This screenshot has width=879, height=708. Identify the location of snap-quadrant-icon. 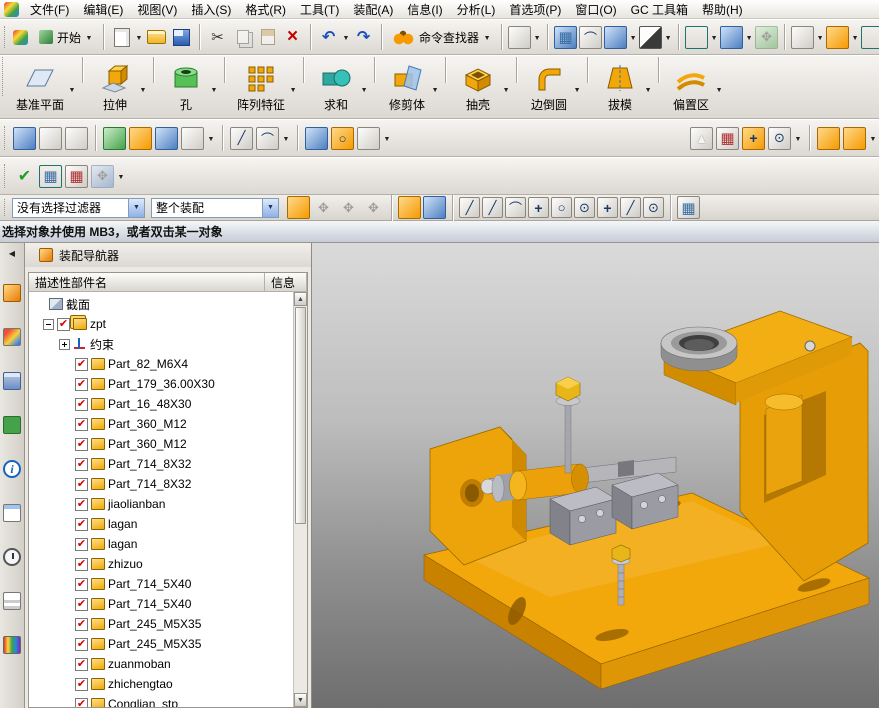
(584, 207).